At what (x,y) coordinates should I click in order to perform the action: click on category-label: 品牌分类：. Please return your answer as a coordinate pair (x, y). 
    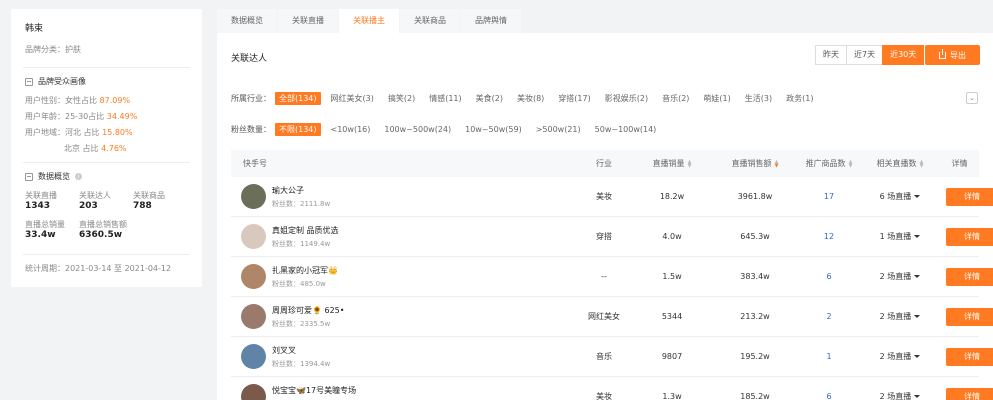
    Looking at the image, I should click on (45, 49).